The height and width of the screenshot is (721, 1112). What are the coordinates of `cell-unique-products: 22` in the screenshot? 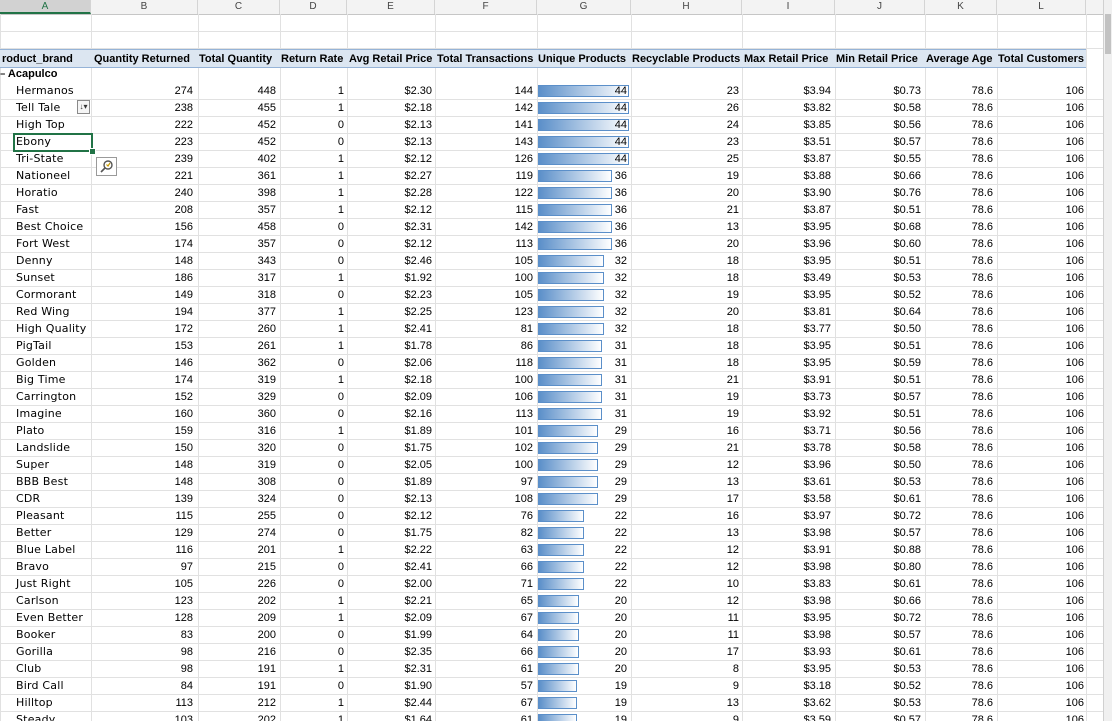 It's located at (621, 584).